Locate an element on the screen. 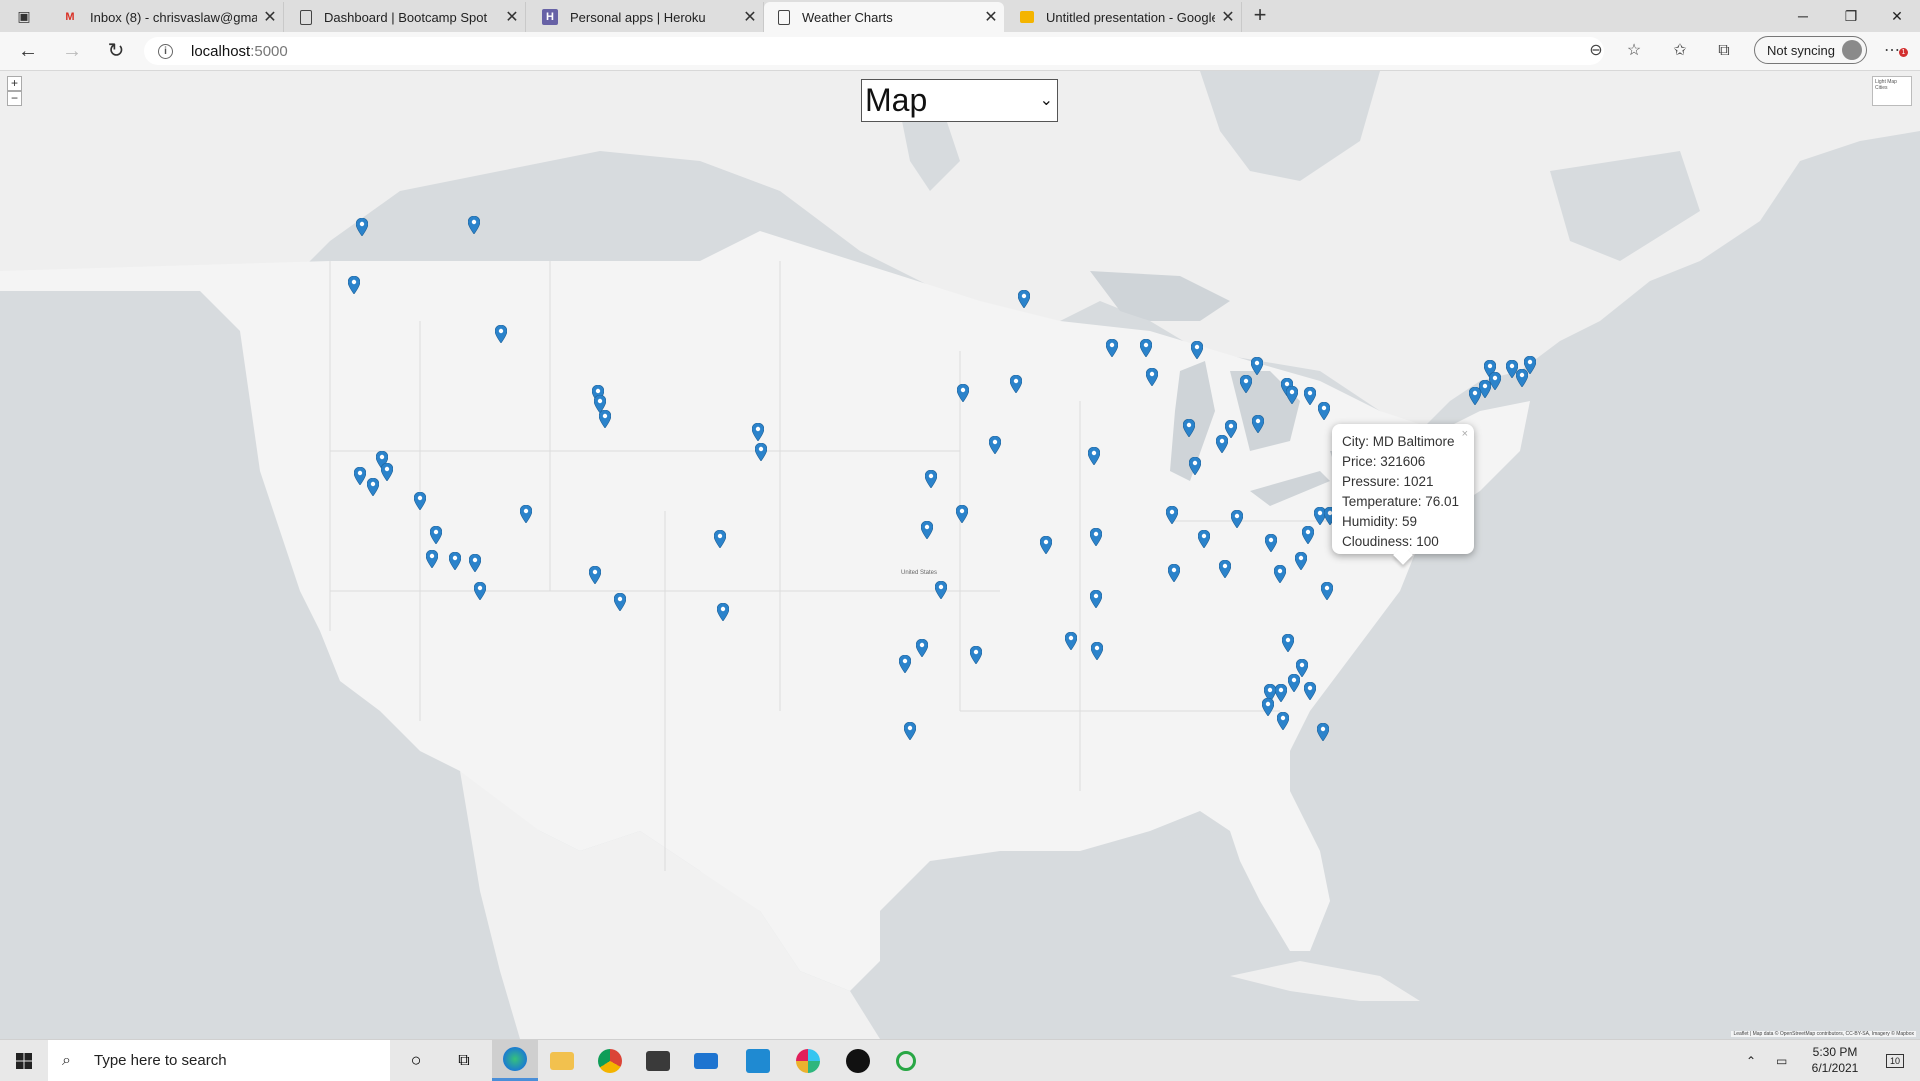 The width and height of the screenshot is (1920, 1081). site-info-icon: i is located at coordinates (165, 51).